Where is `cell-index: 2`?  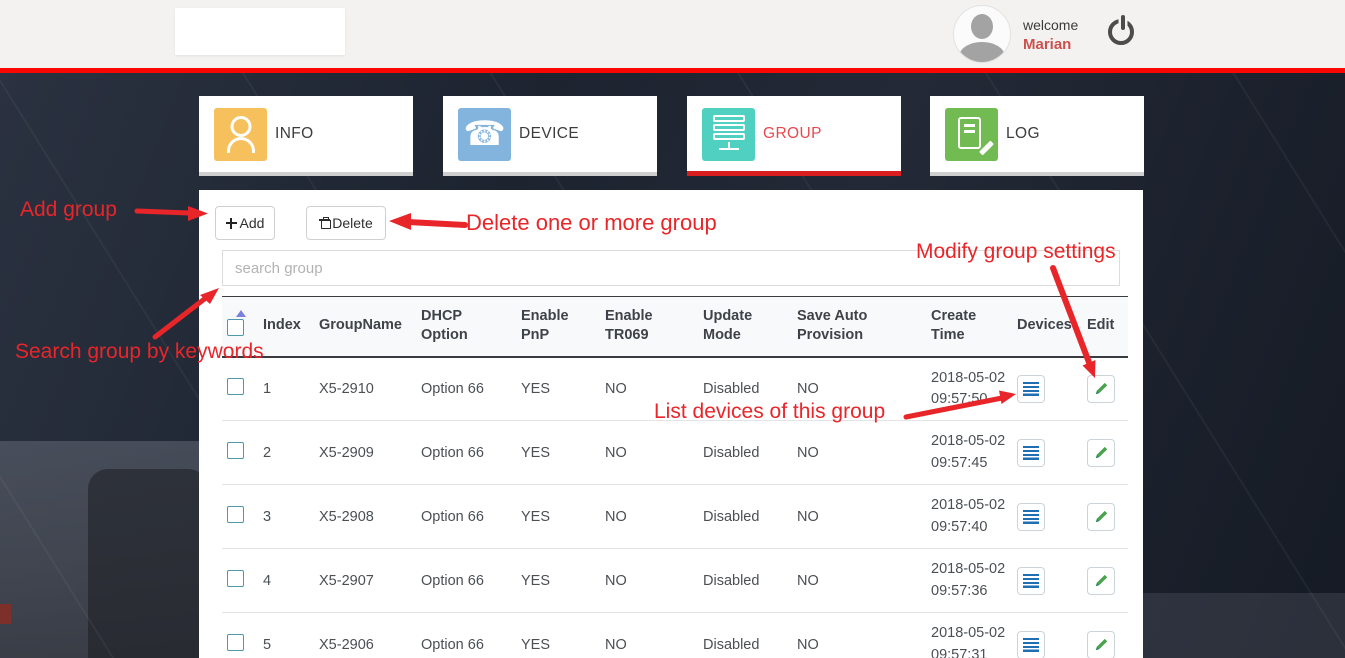 cell-index: 2 is located at coordinates (267, 452).